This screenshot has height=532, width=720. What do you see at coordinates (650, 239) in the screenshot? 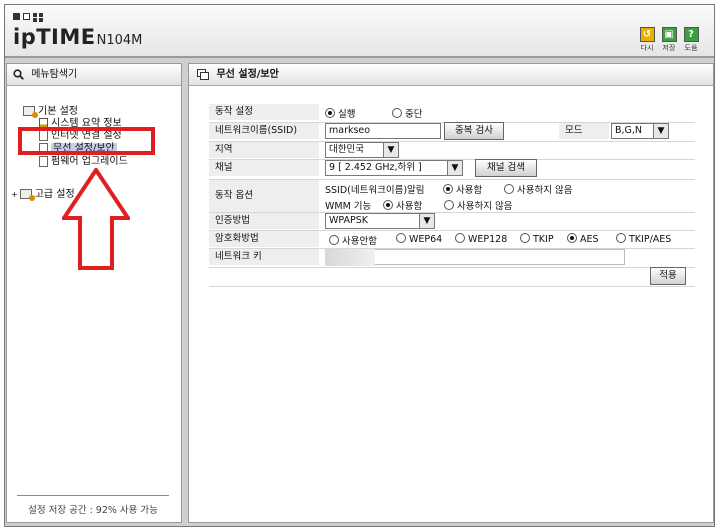
I see `radio-label: TKIP/AES` at bounding box center [650, 239].